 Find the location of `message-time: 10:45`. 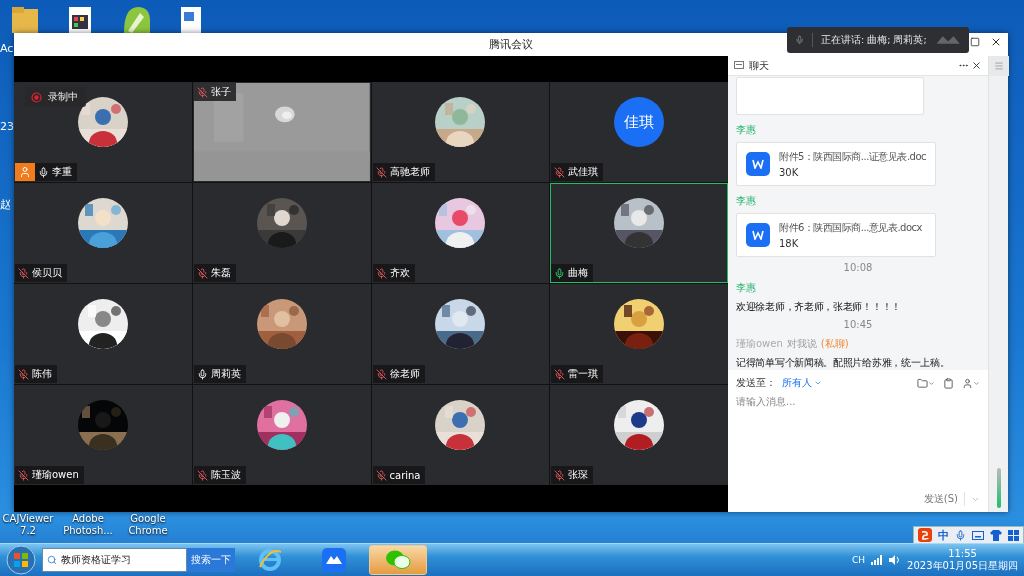

message-time: 10:45 is located at coordinates (858, 324).